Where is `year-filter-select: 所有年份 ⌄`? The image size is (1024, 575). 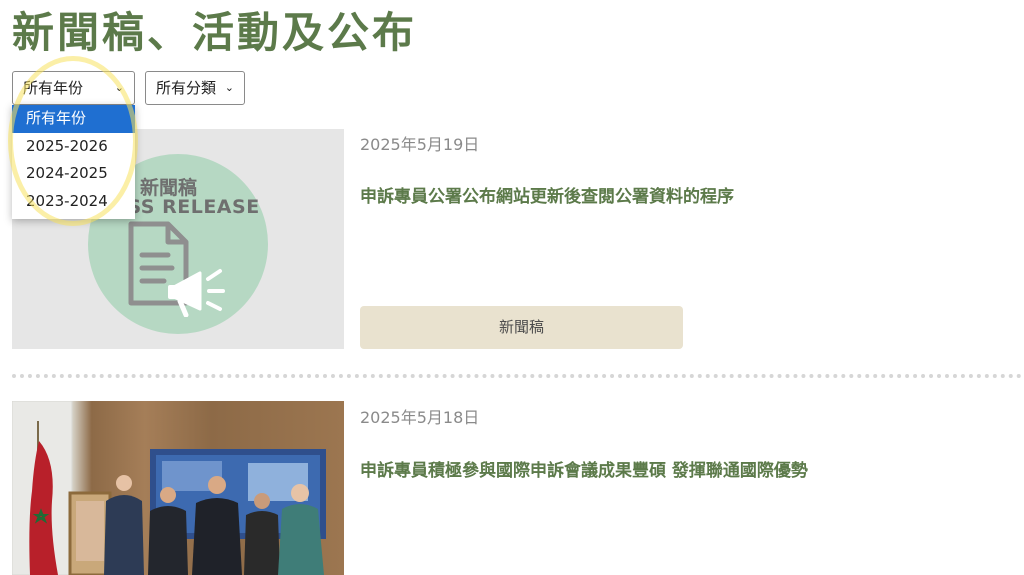 year-filter-select: 所有年份 ⌄ is located at coordinates (73, 88).